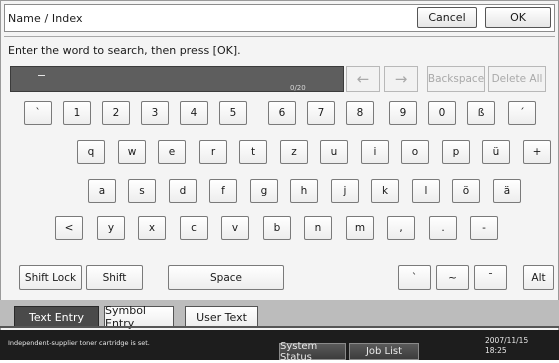 The width and height of the screenshot is (559, 363). I want to click on space-button: Space, so click(226, 277).